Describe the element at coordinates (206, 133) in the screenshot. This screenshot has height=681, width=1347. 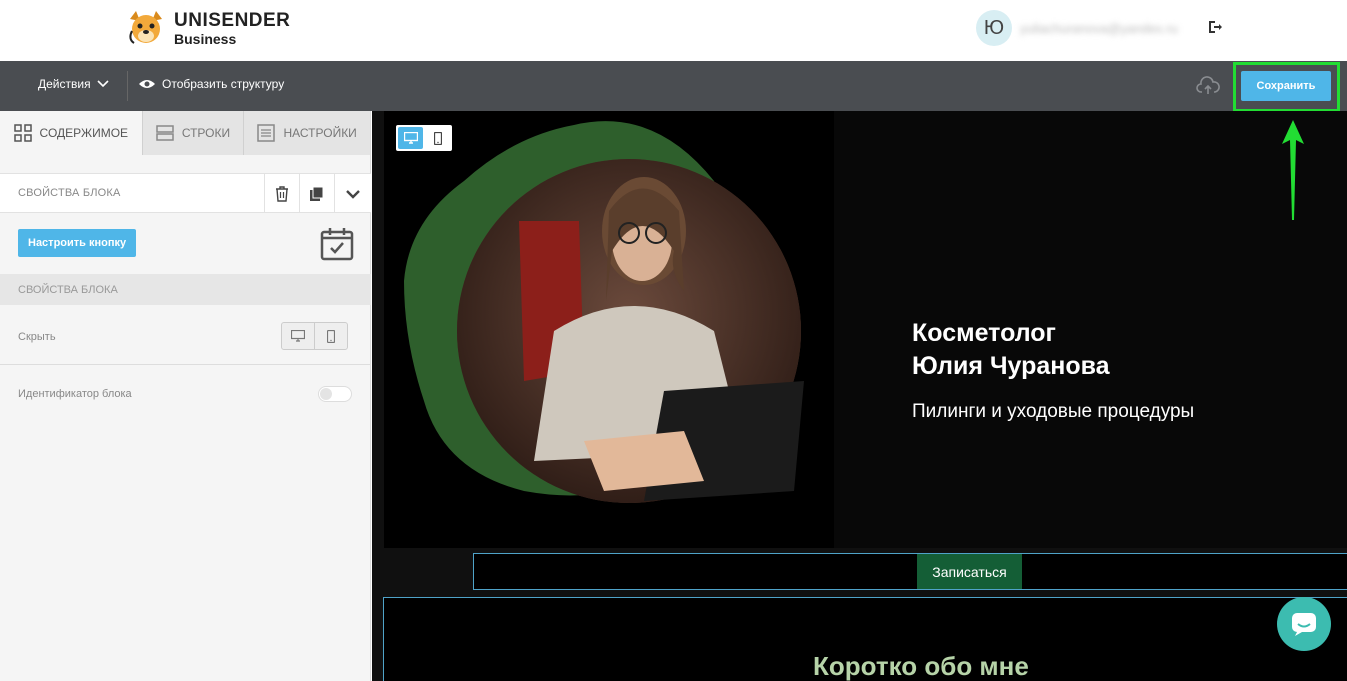
I see `tab-rows-label: СТРОКИ` at that location.